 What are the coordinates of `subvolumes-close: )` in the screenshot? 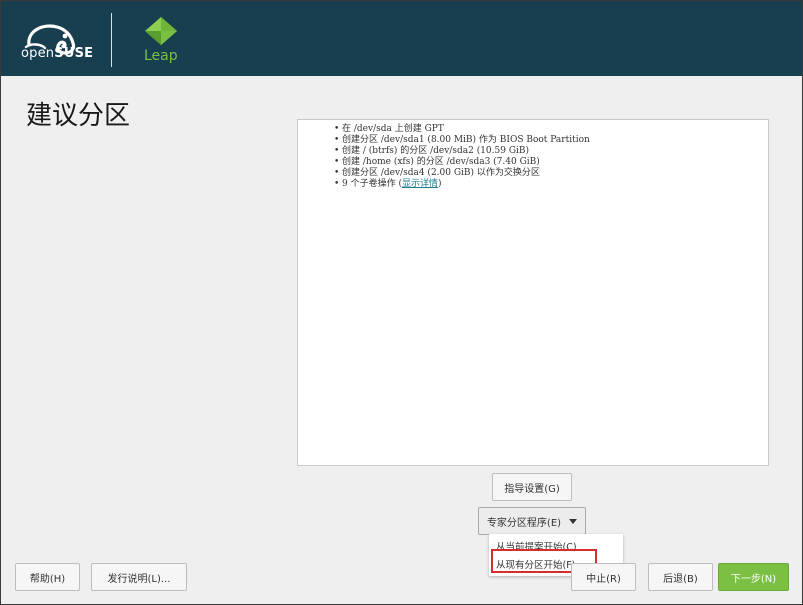 It's located at (439, 184).